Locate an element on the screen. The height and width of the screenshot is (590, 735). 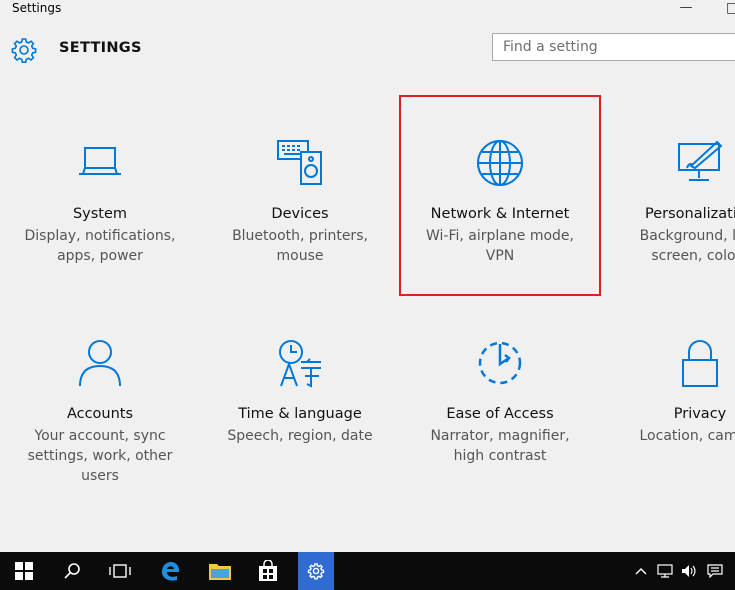
volume-icon is located at coordinates (689, 571).